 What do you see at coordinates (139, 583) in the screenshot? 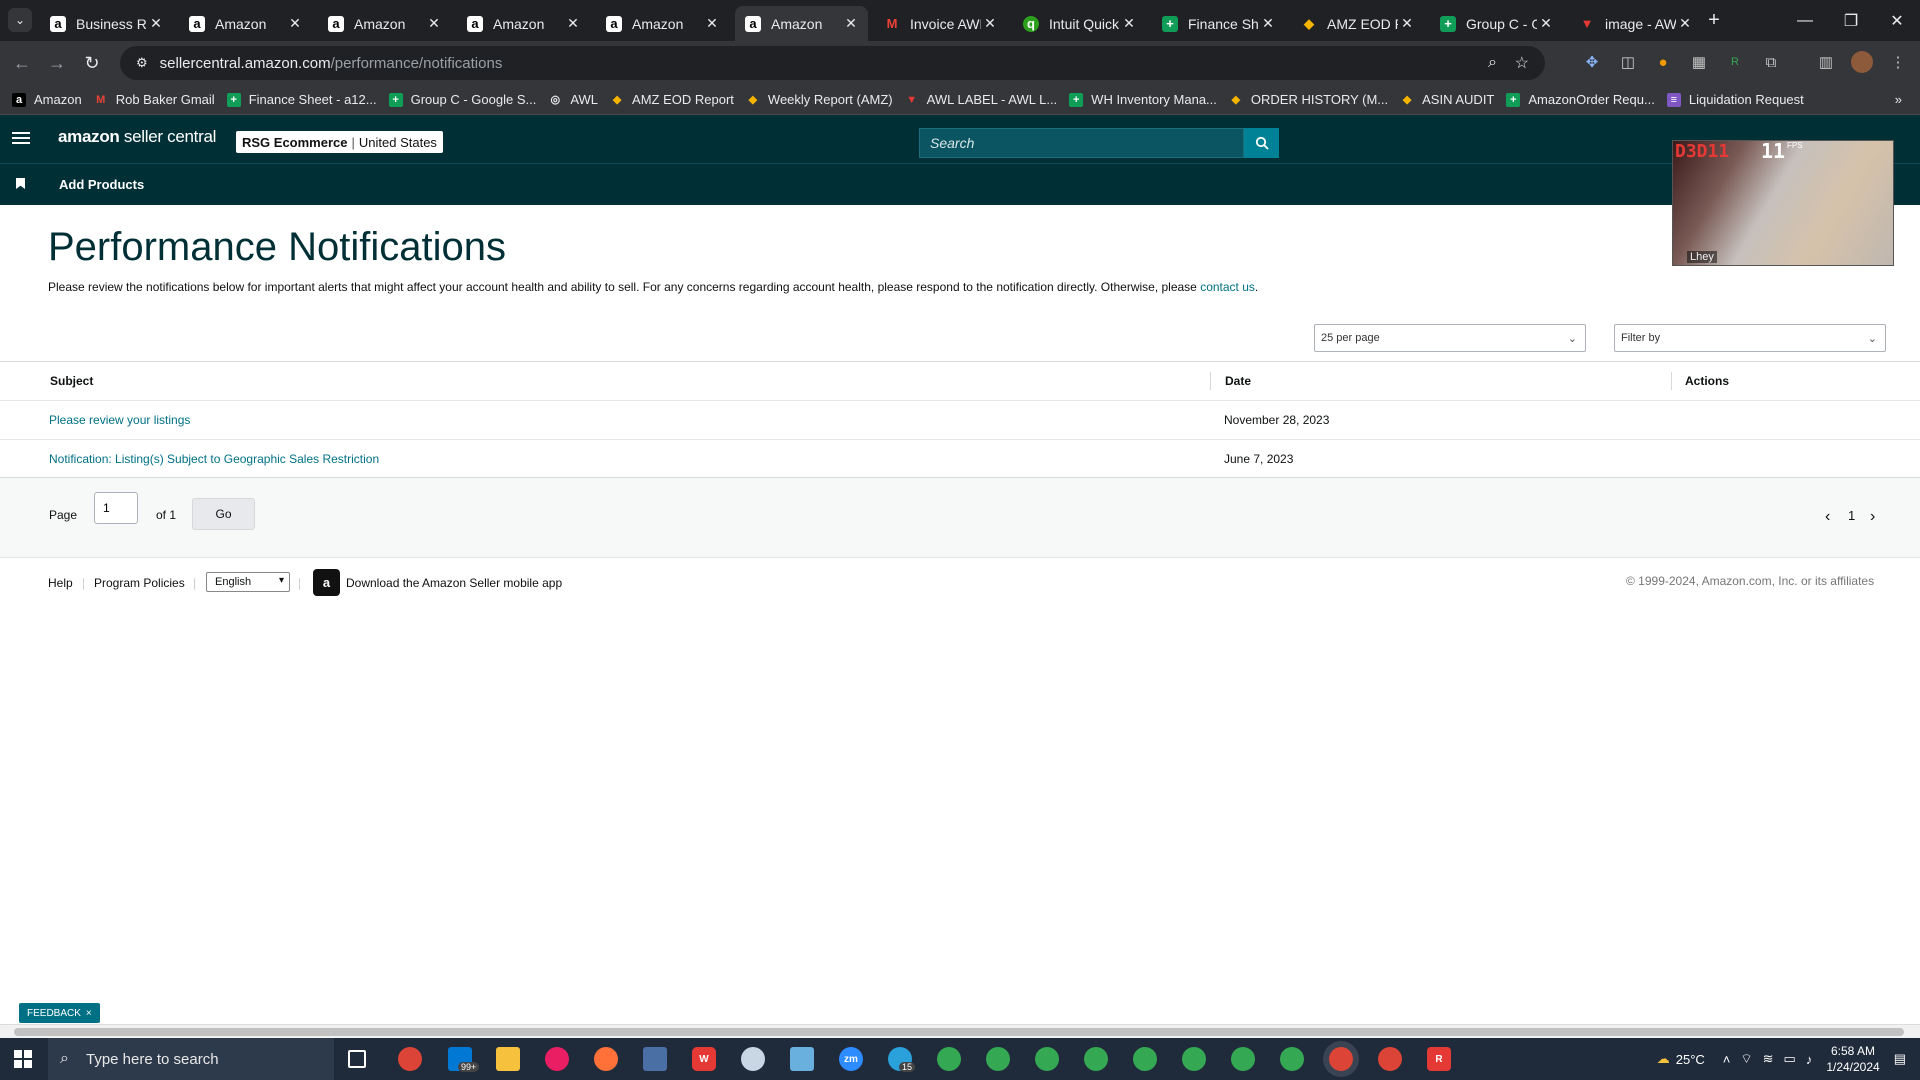
I see `footer-program-policies-link: Program Policies` at bounding box center [139, 583].